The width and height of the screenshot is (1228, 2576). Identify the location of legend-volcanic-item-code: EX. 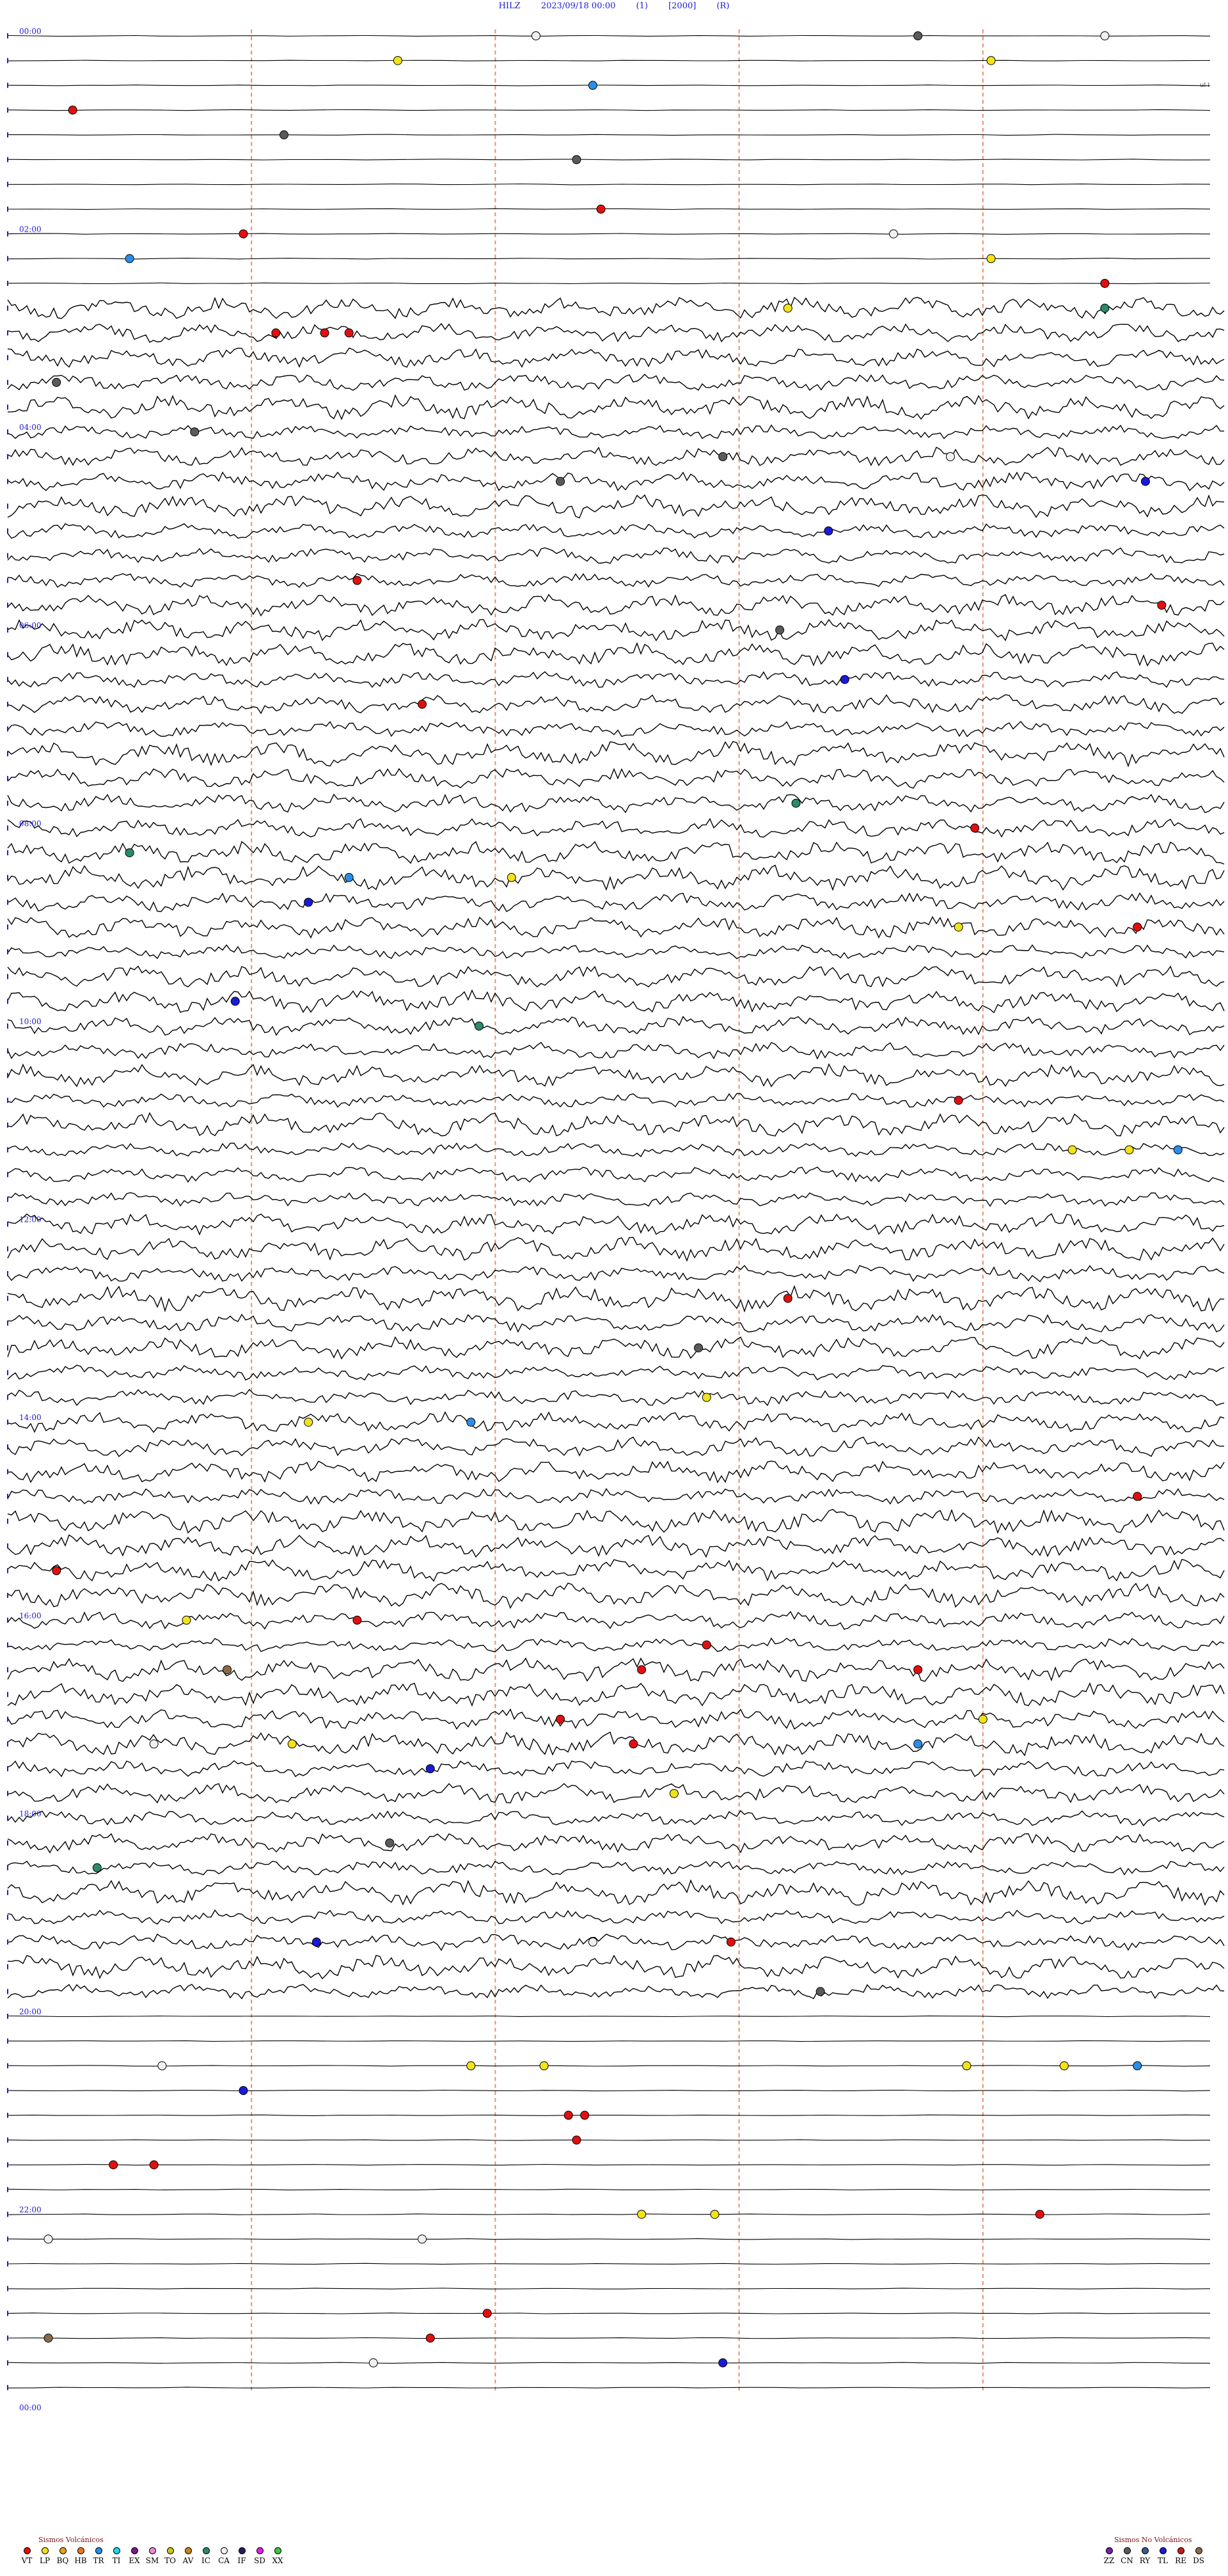
(134, 2560).